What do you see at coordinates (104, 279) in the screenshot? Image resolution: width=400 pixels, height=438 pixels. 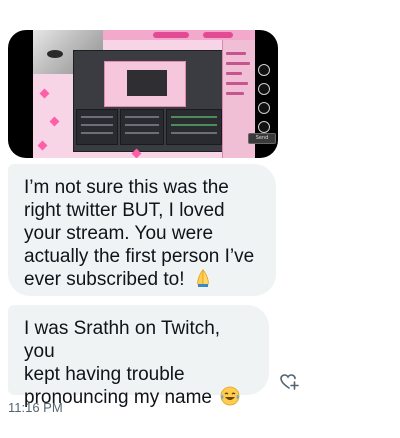 I see `message-text: ever subscribed to!` at bounding box center [104, 279].